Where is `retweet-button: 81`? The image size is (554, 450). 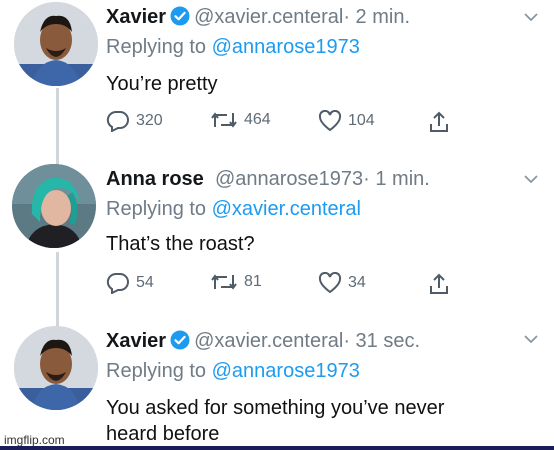
retweet-button: 81 is located at coordinates (236, 282).